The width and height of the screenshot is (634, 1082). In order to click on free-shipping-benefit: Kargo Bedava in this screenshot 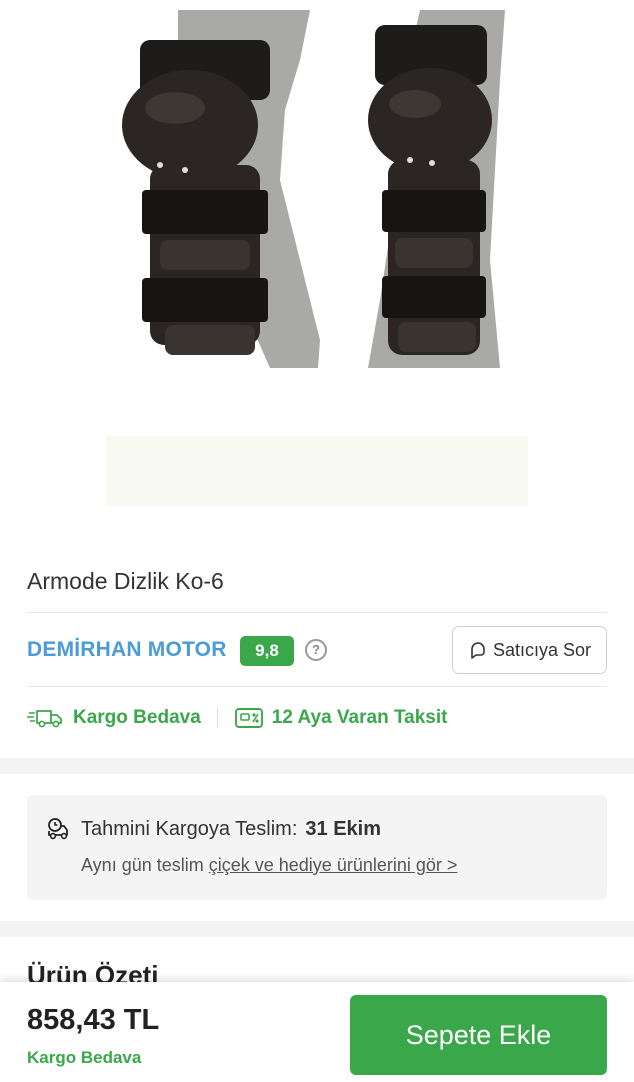, I will do `click(114, 718)`.